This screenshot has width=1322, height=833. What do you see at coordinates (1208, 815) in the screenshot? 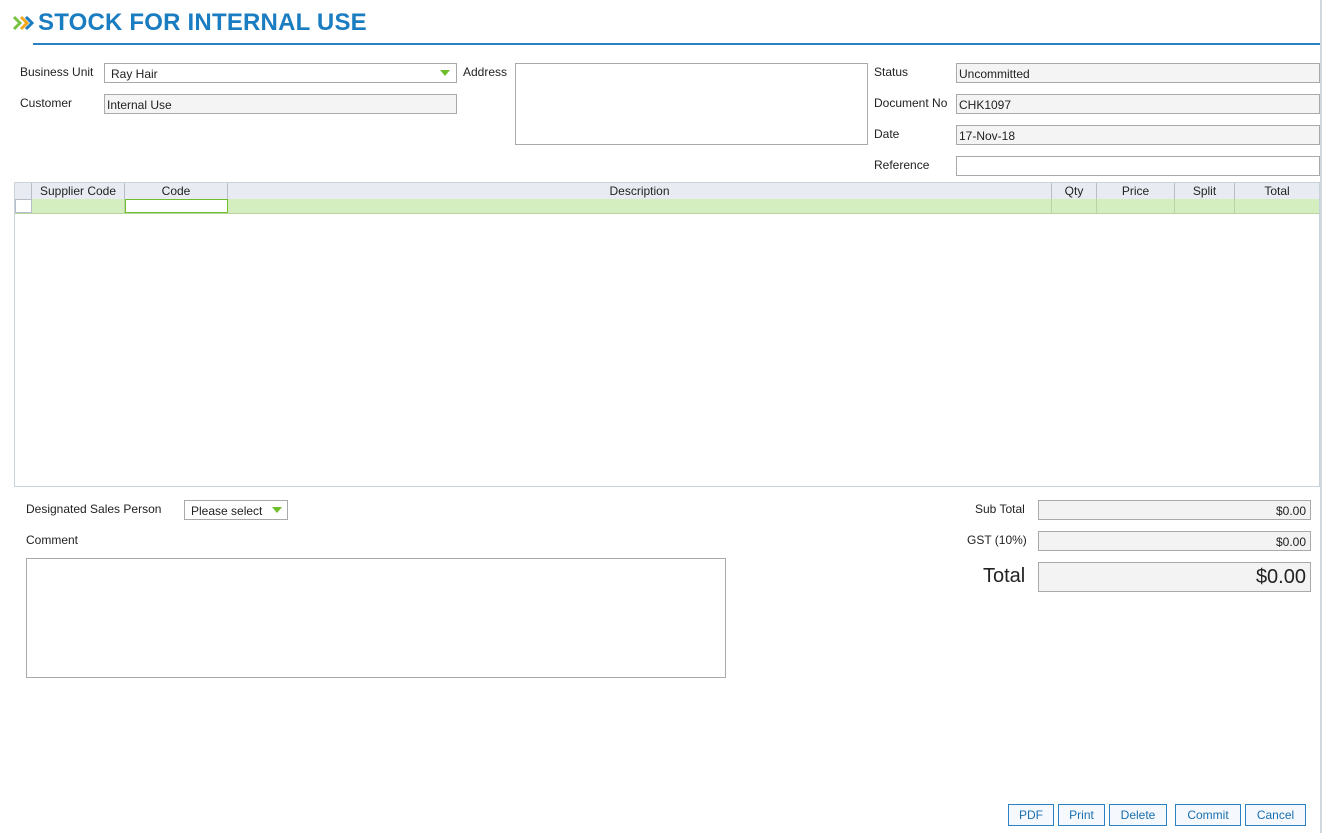
I see `commit-button: Commit` at bounding box center [1208, 815].